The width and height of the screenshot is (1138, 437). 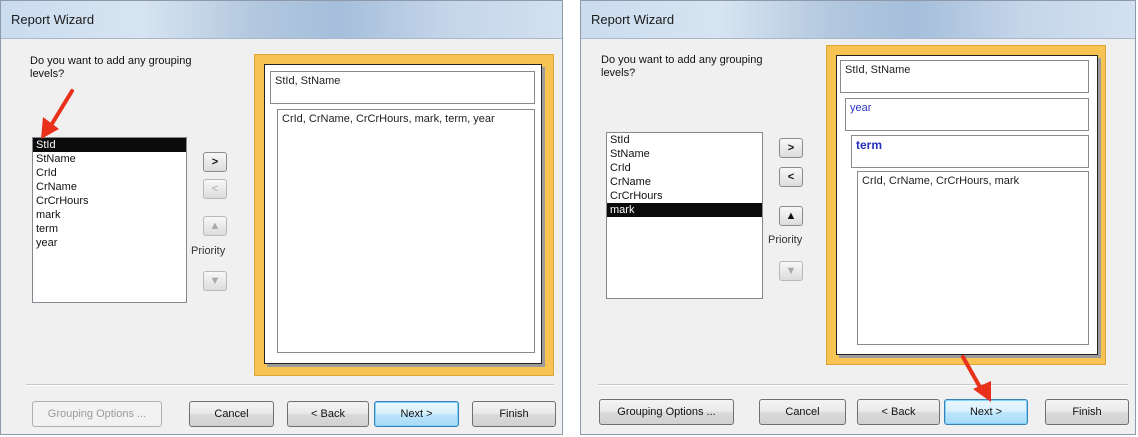 I want to click on detail-fields: CrId, CrName, CrCrHours, mark, so click(x=973, y=258).